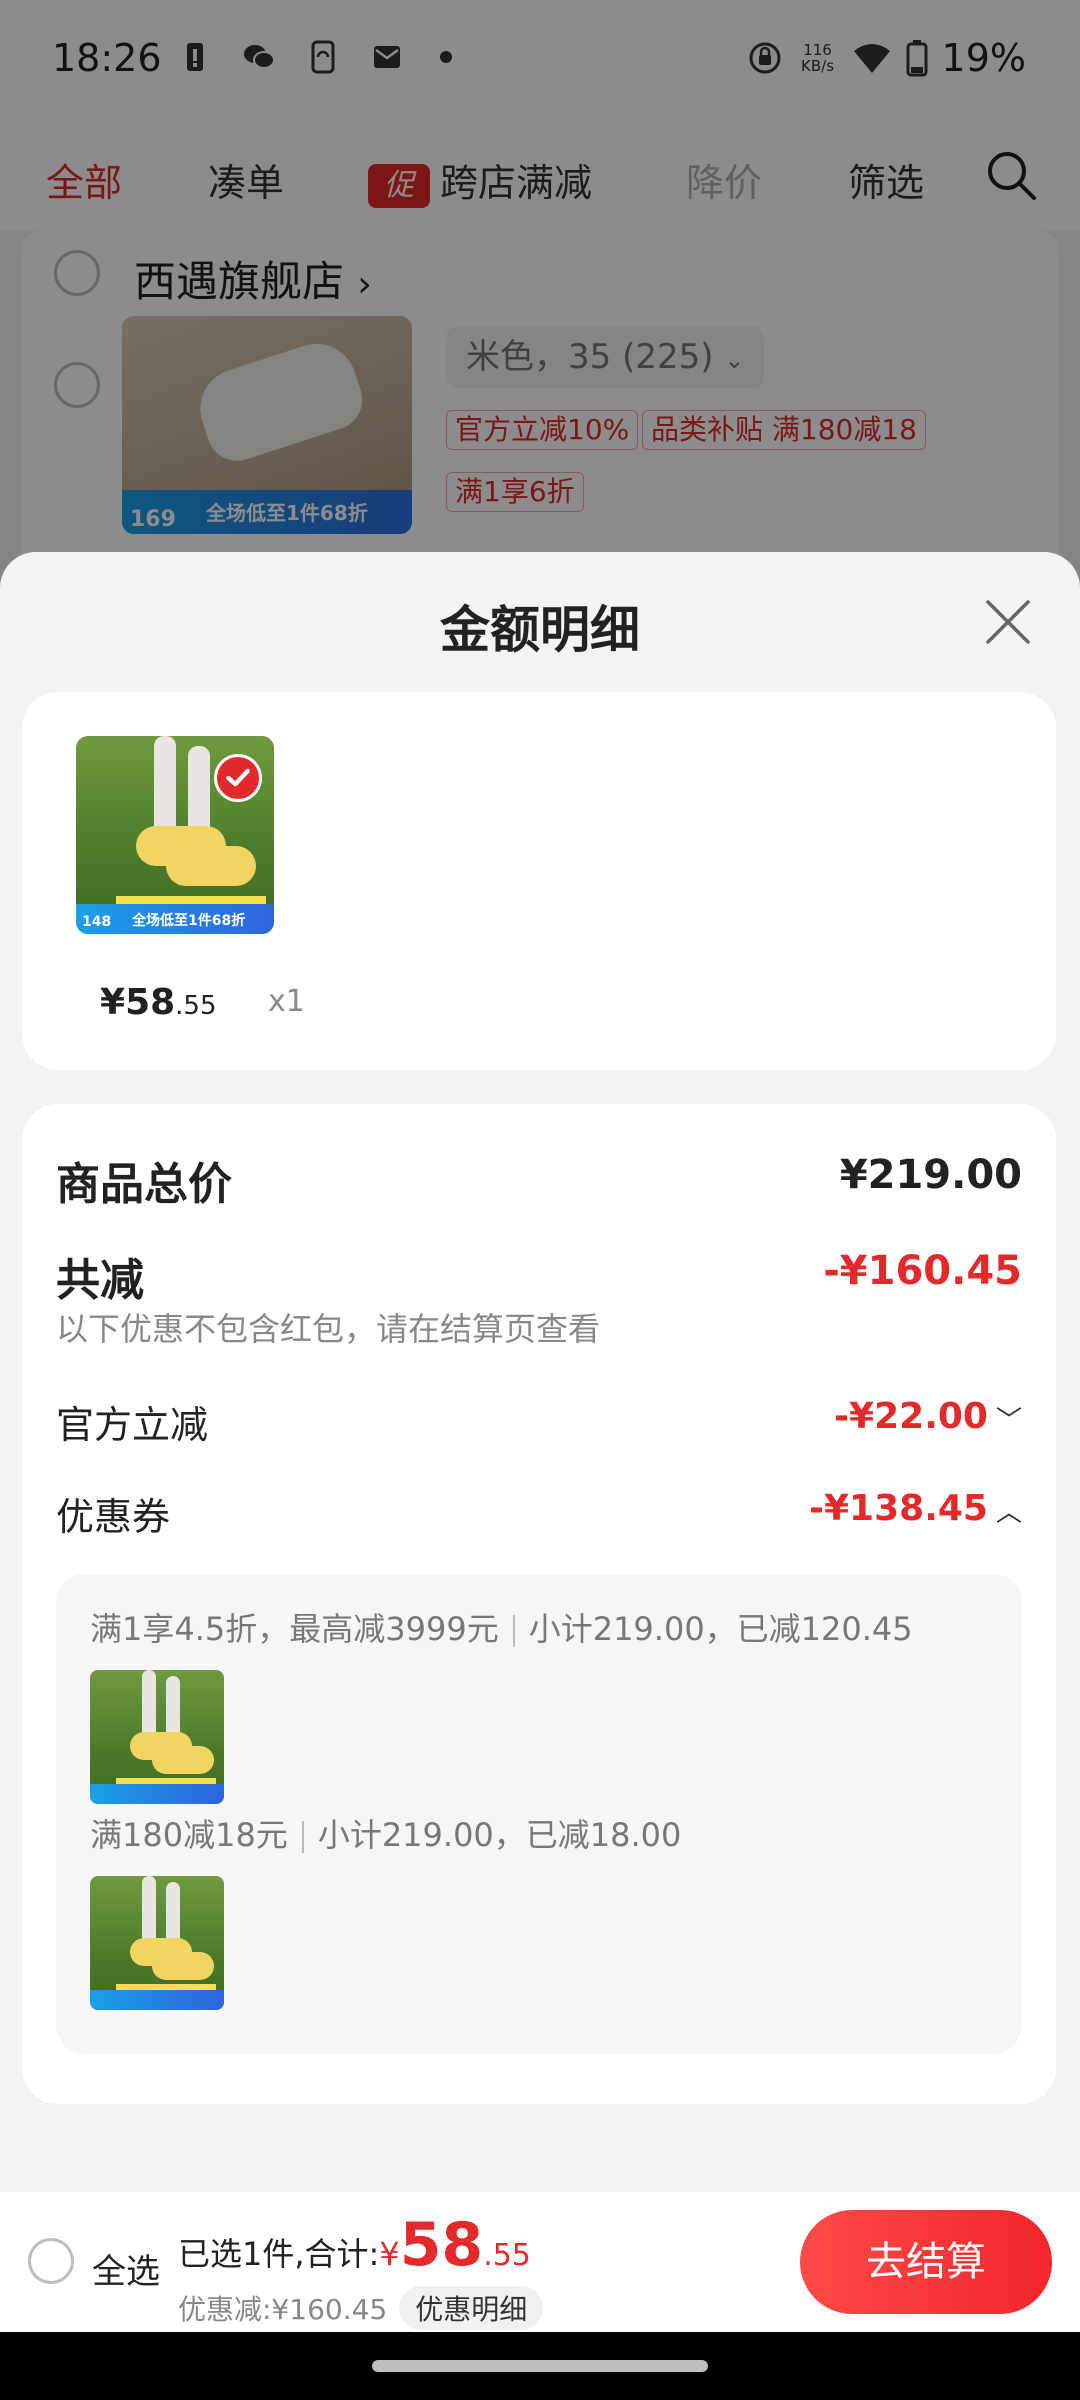  Describe the element at coordinates (294, 1629) in the screenshot. I see `coupon-rule: 满1享4.5折，最高减3999元` at that location.